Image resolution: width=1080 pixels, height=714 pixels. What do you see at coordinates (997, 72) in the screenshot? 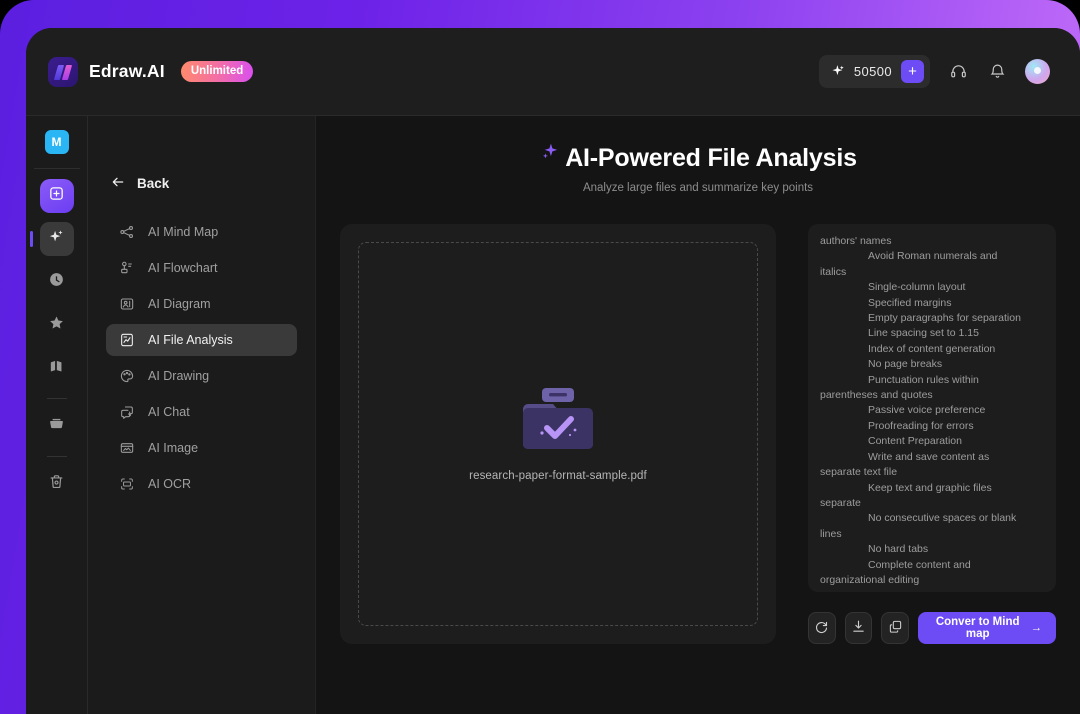
I see `bell-icon` at bounding box center [997, 72].